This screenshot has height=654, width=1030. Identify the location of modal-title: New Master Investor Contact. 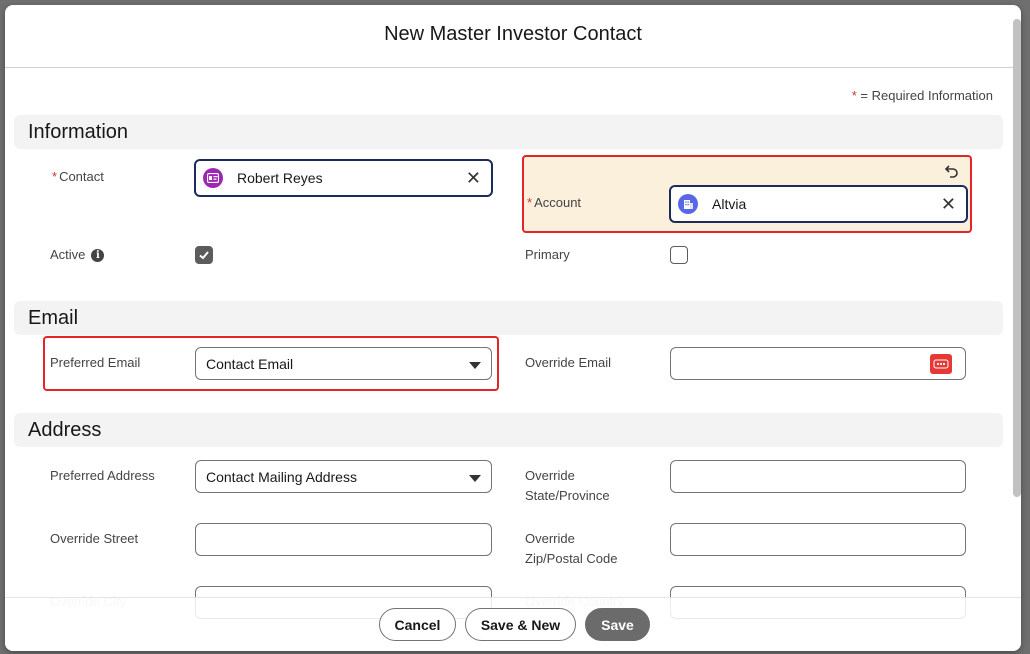
(513, 33).